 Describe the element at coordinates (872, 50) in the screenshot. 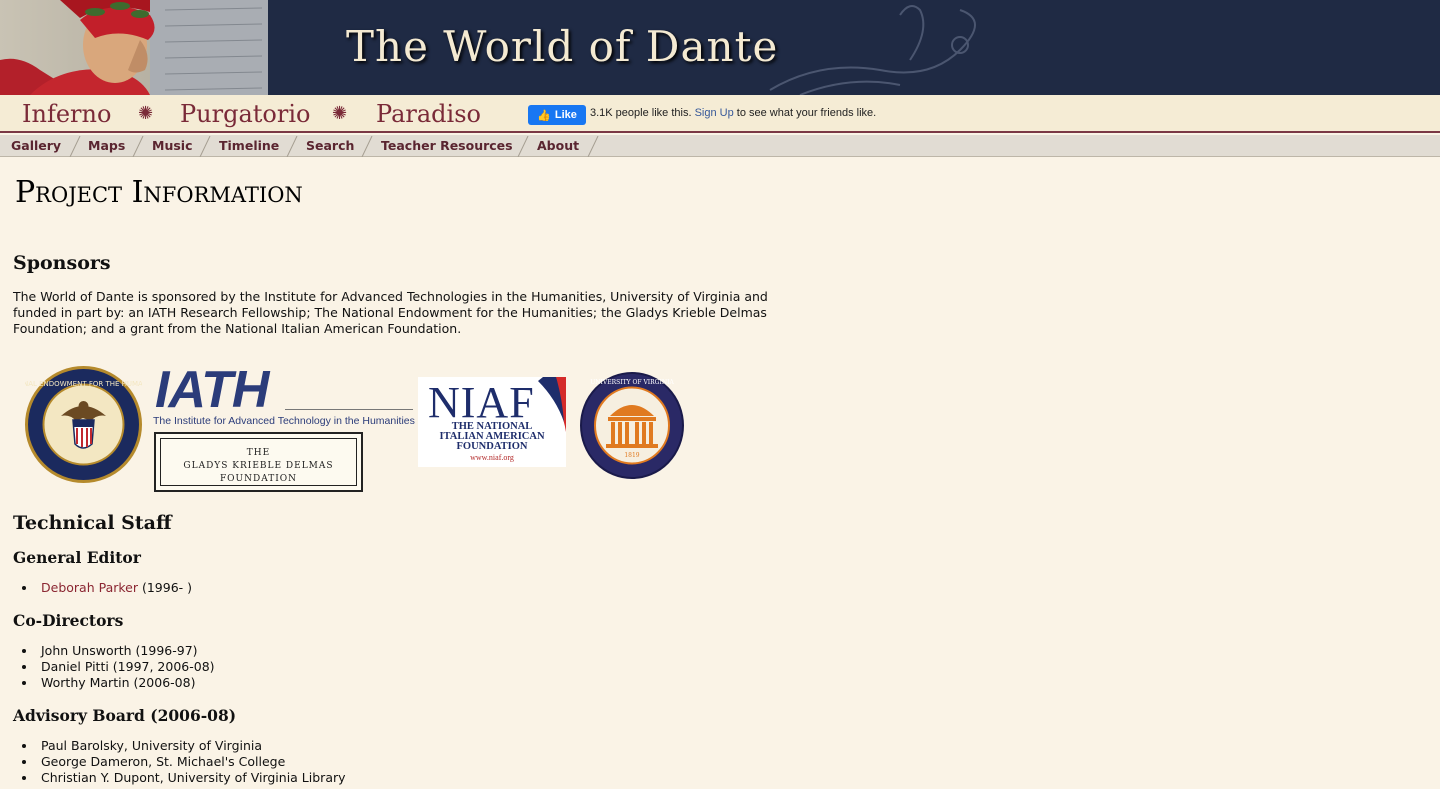

I see `decorative-swirl-icon` at that location.